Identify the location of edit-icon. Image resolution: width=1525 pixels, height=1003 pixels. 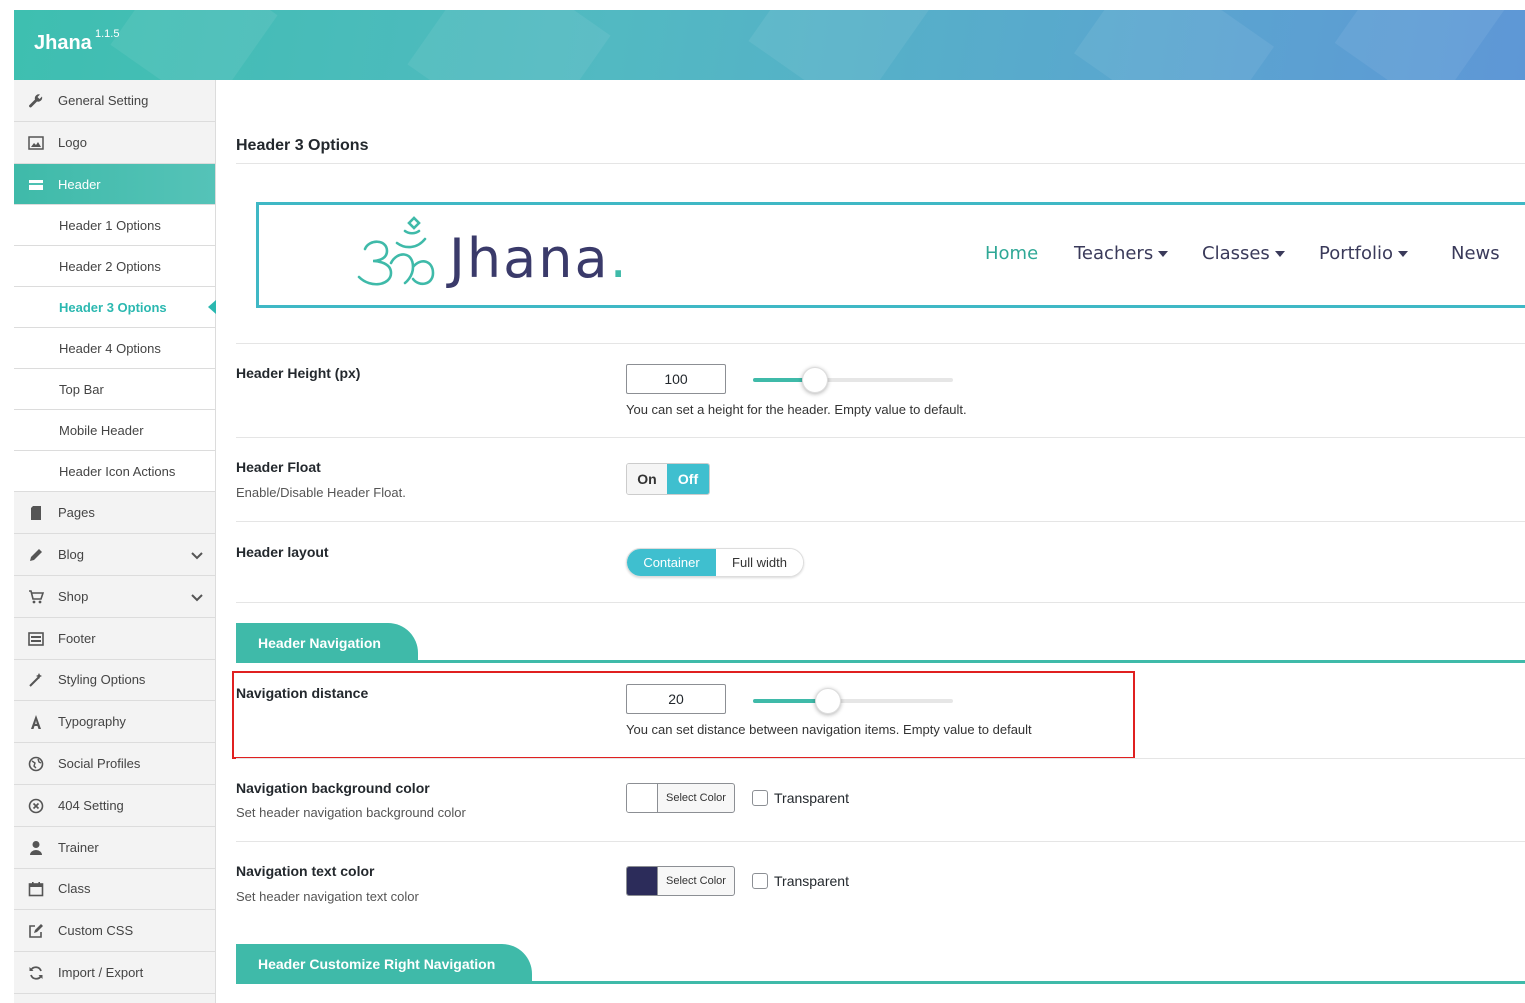
(36, 931).